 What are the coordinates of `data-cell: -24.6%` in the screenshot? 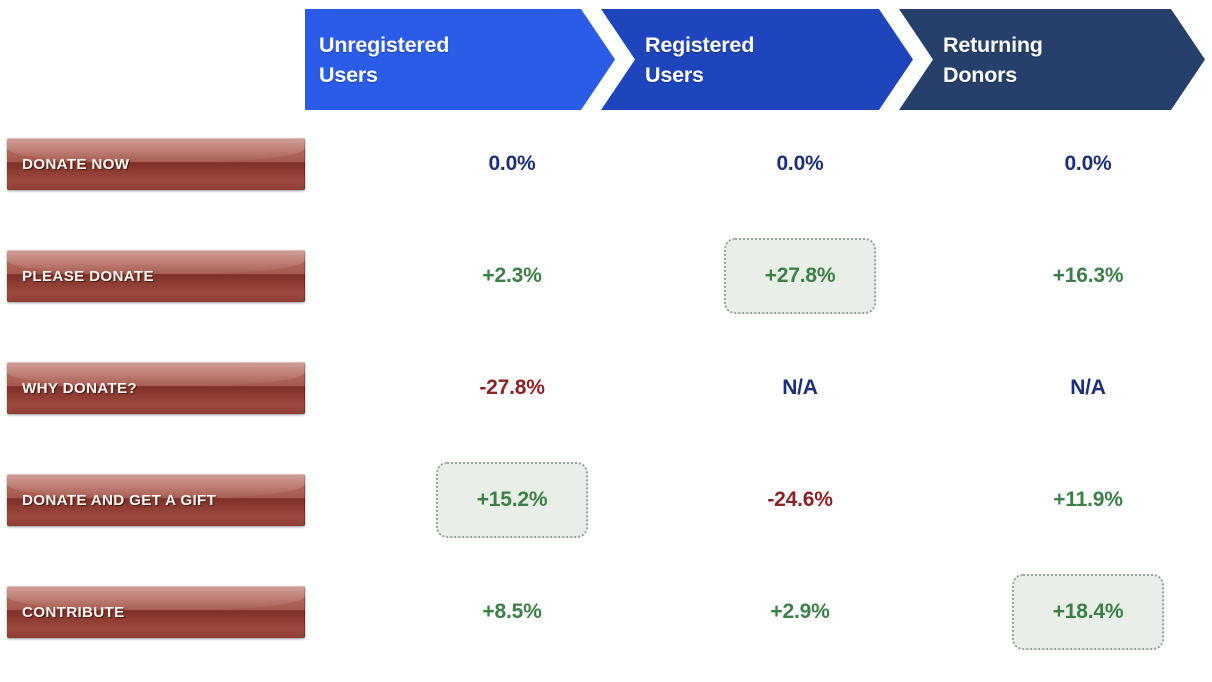 It's located at (800, 500).